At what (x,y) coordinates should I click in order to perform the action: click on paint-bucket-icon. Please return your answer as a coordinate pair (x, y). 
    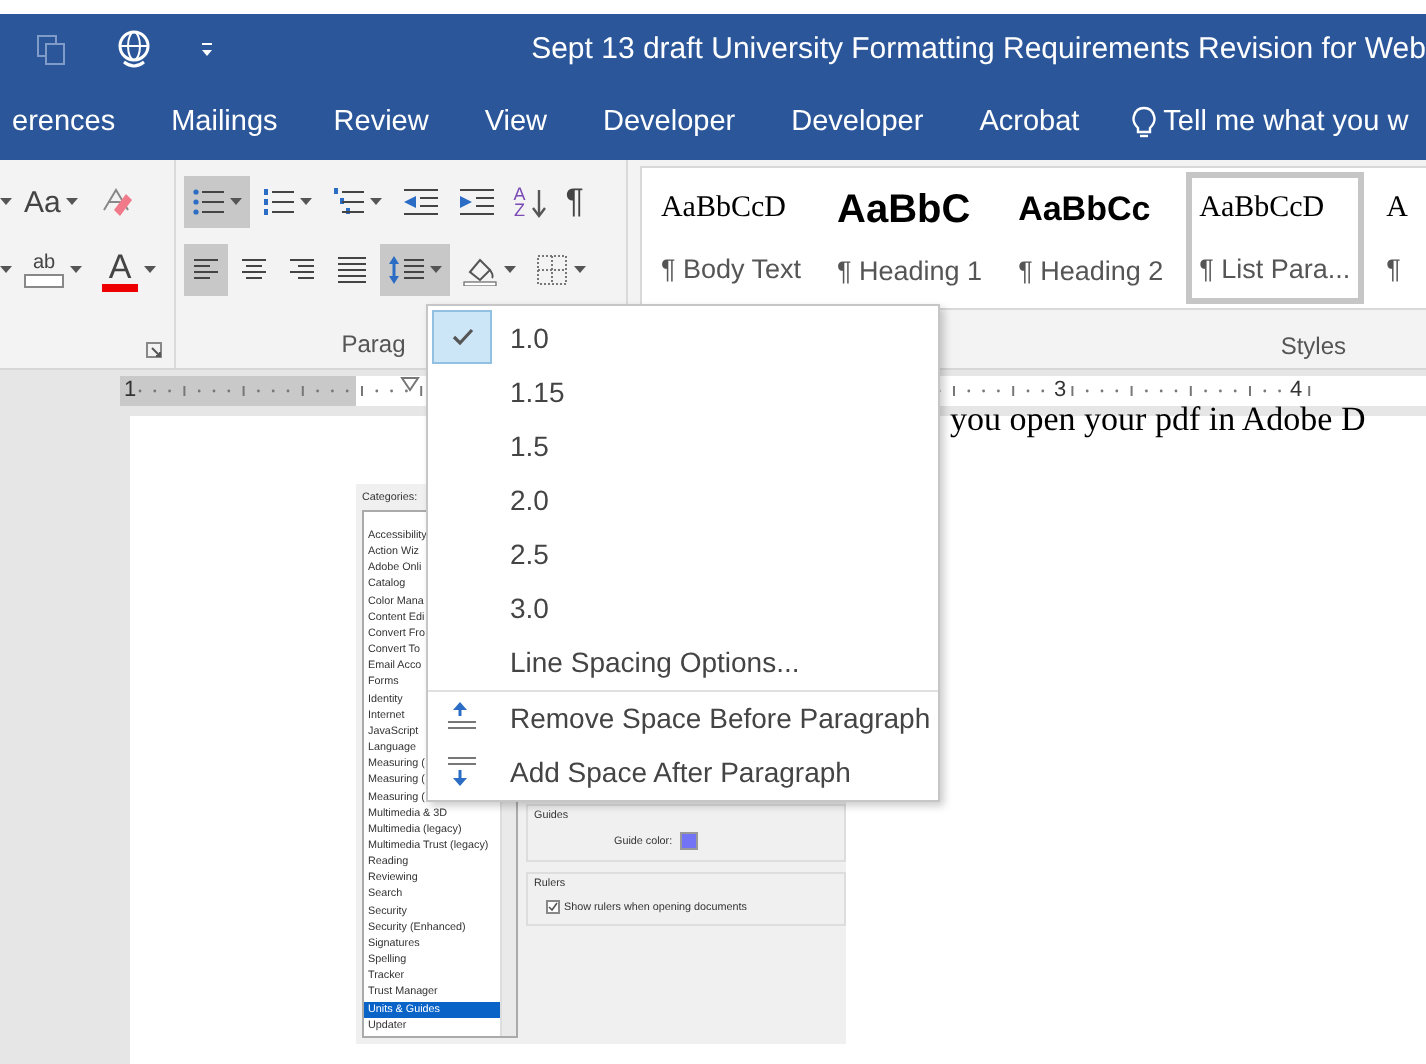
    Looking at the image, I should click on (479, 270).